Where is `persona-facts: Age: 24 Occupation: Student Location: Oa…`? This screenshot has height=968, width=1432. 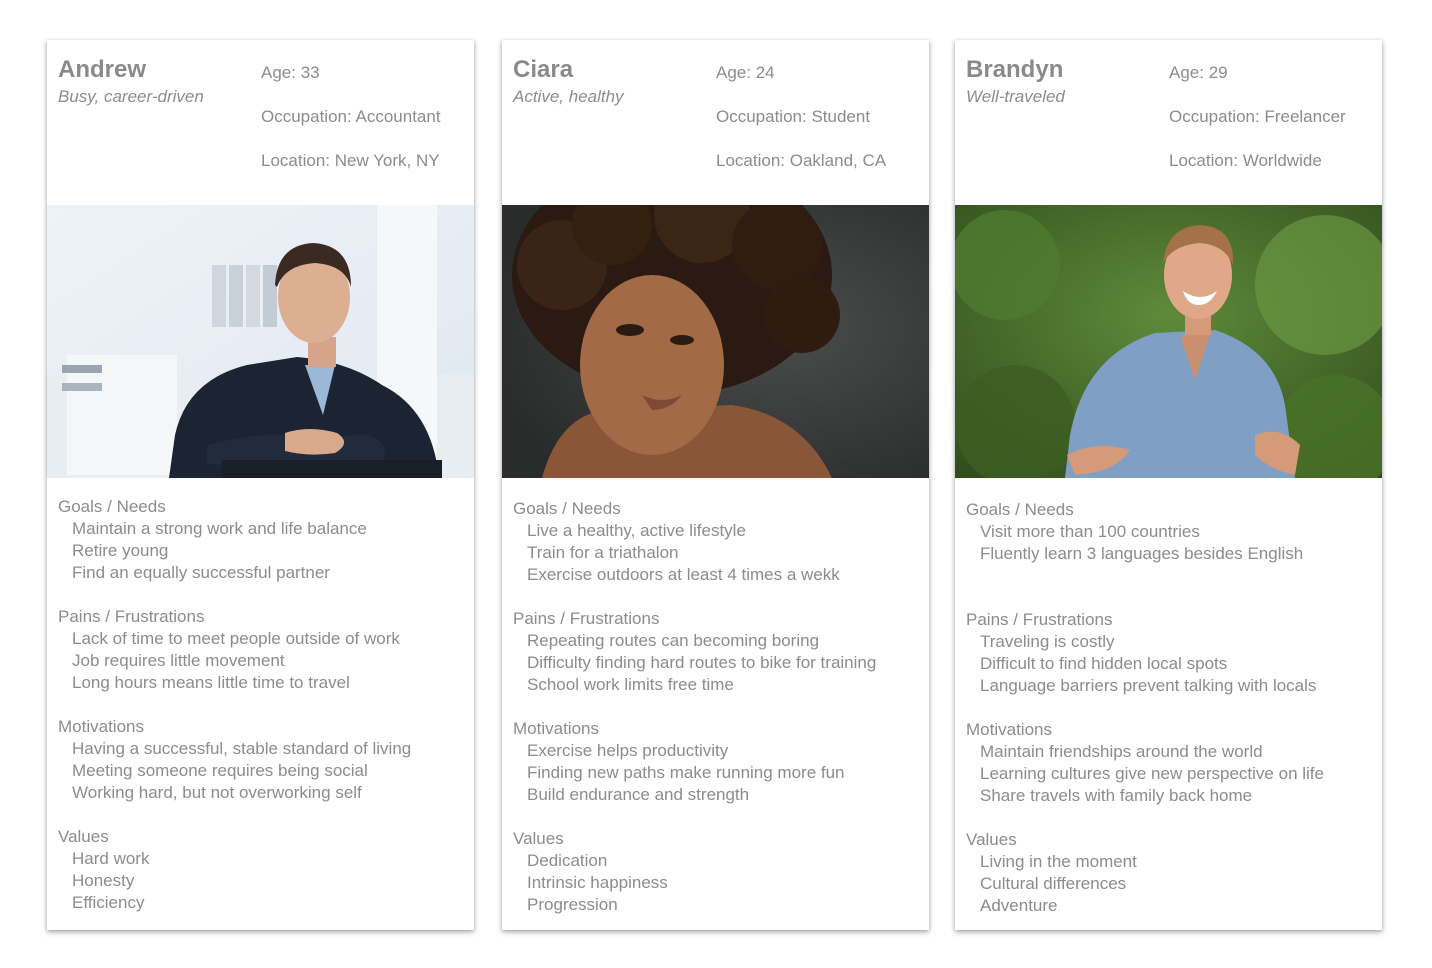 persona-facts: Age: 24 Occupation: Student Location: Oa… is located at coordinates (801, 128).